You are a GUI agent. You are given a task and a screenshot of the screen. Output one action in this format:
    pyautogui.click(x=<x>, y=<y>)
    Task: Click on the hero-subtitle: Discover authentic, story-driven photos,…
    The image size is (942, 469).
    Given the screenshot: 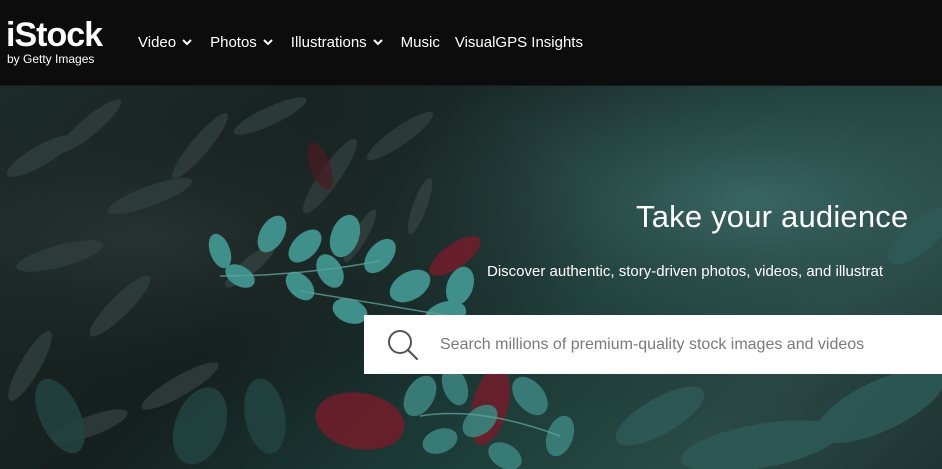 What is the action you would take?
    pyautogui.click(x=685, y=271)
    